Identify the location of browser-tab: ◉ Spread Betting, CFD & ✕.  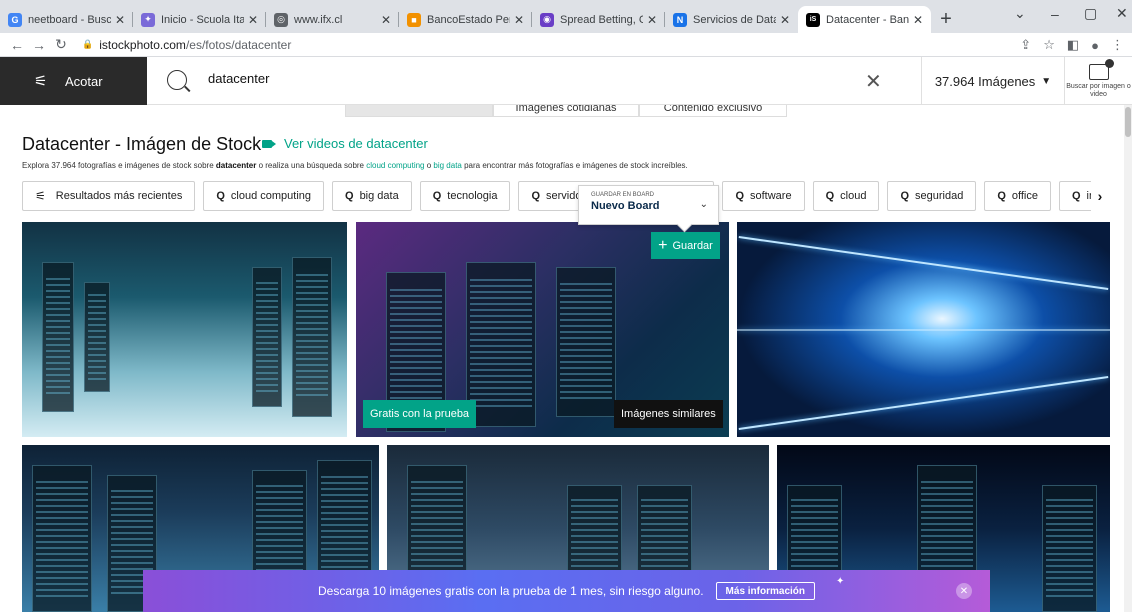
(598, 19).